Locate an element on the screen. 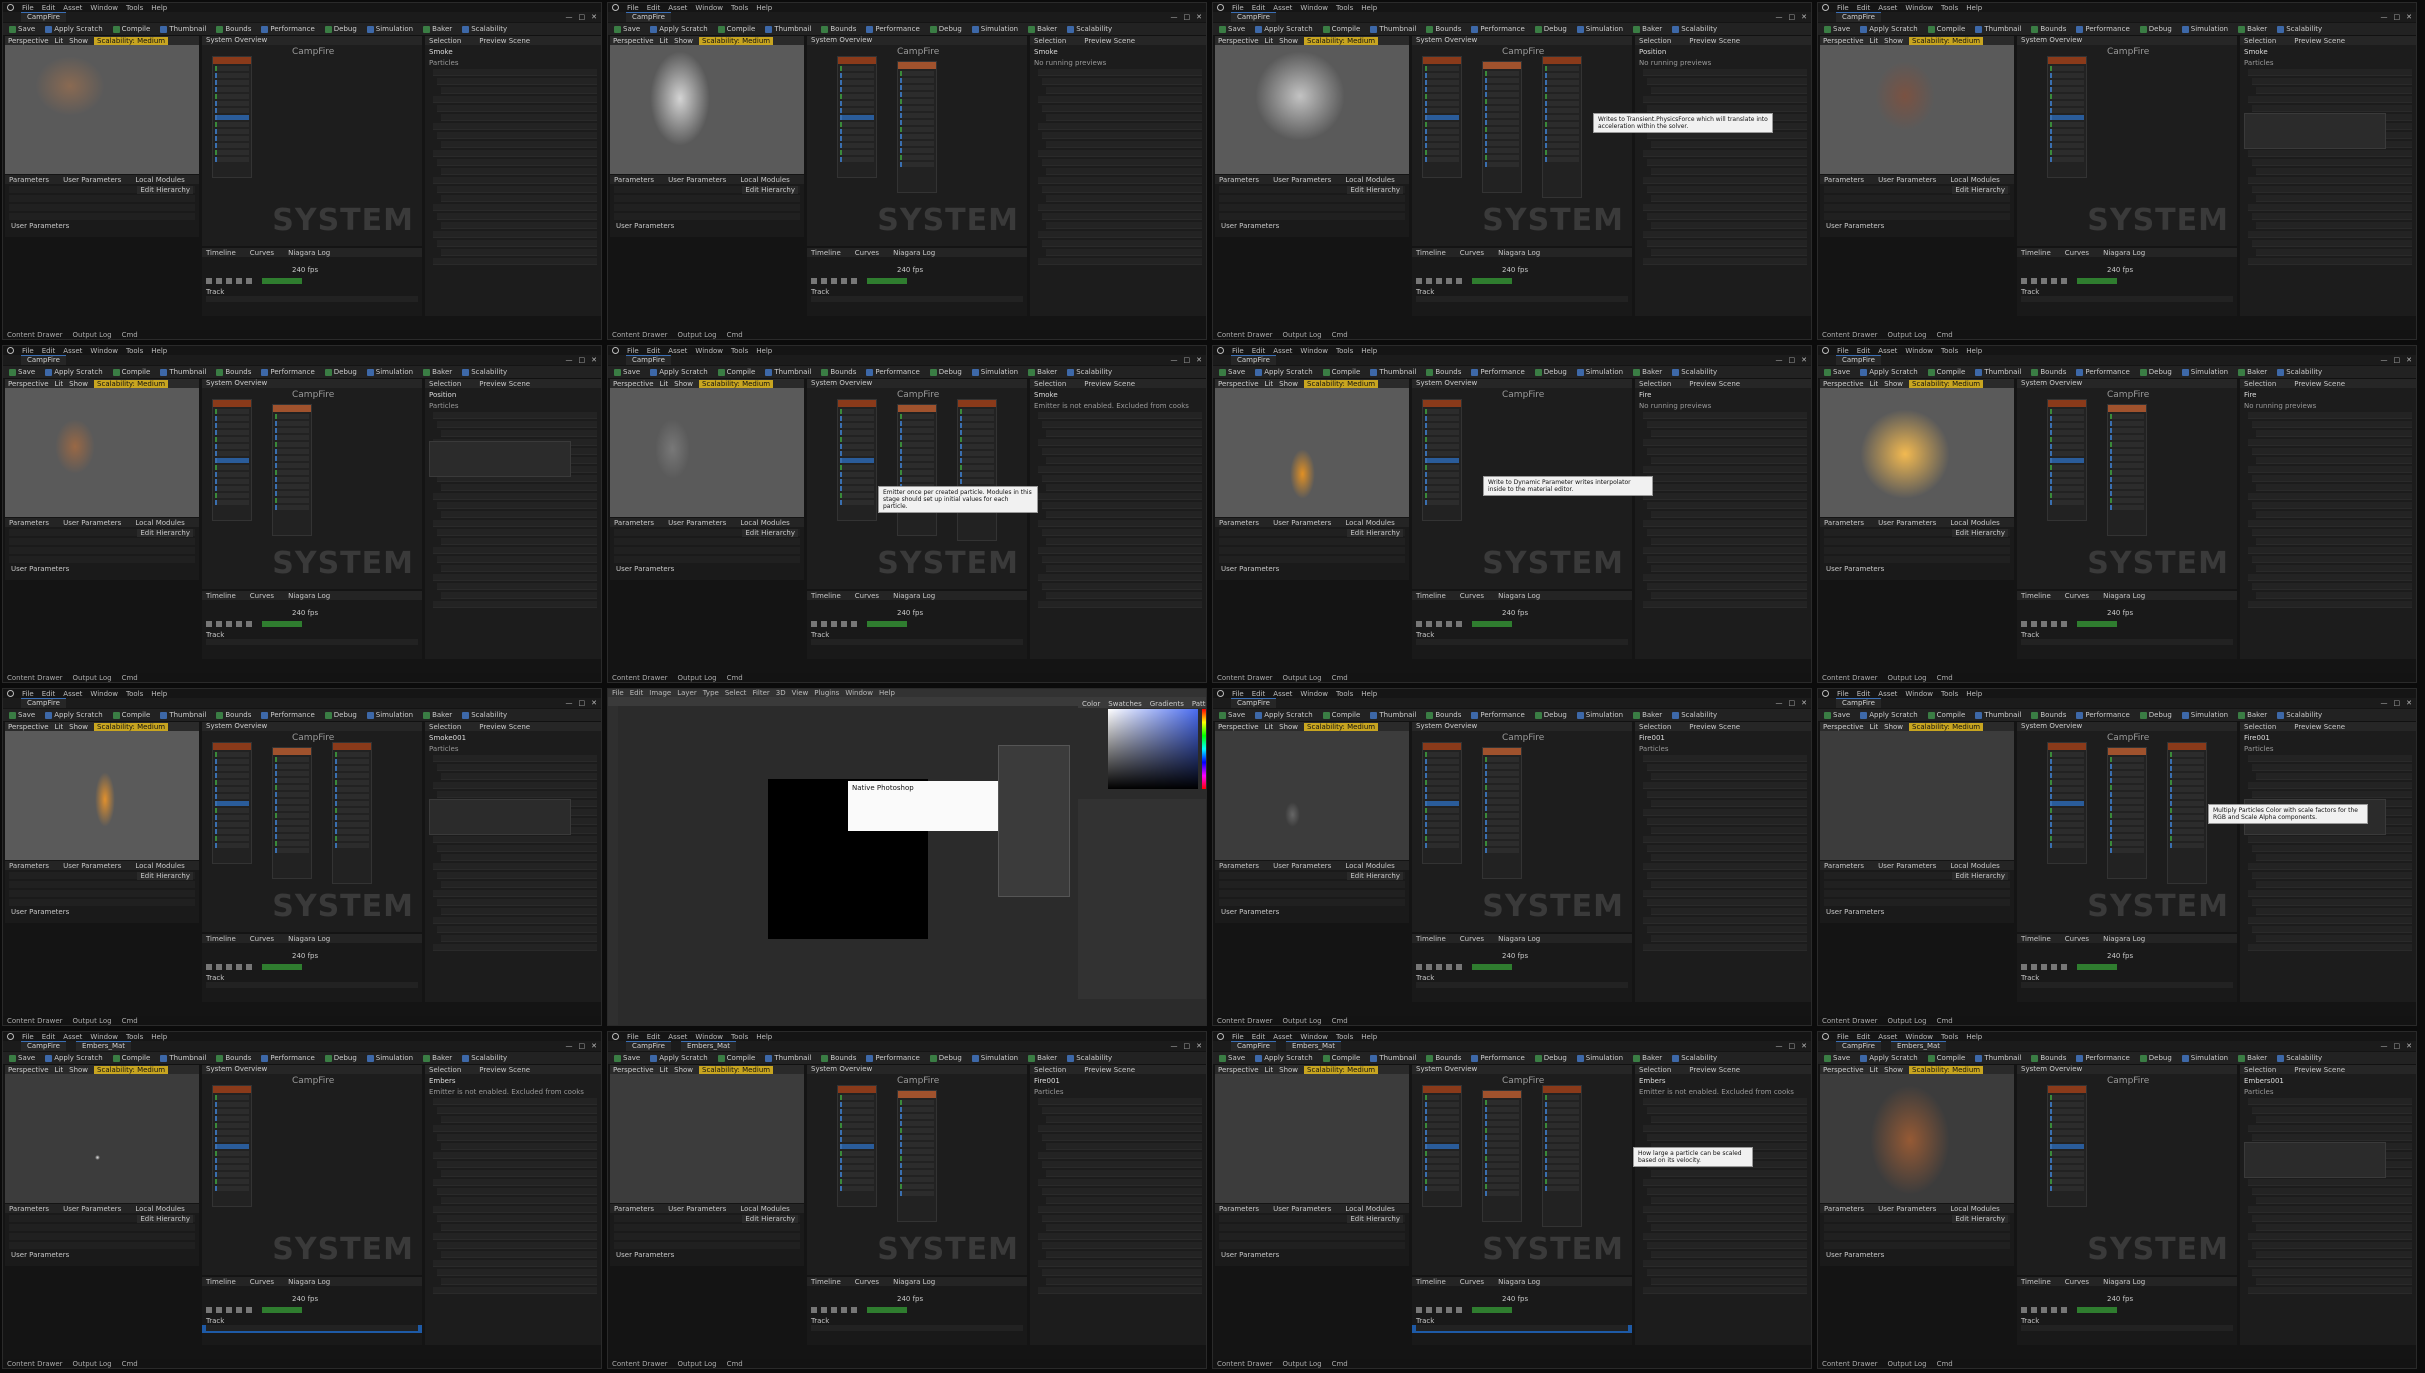 The height and width of the screenshot is (1373, 2425). toolbar-button: Performance is located at coordinates (1498, 1058).